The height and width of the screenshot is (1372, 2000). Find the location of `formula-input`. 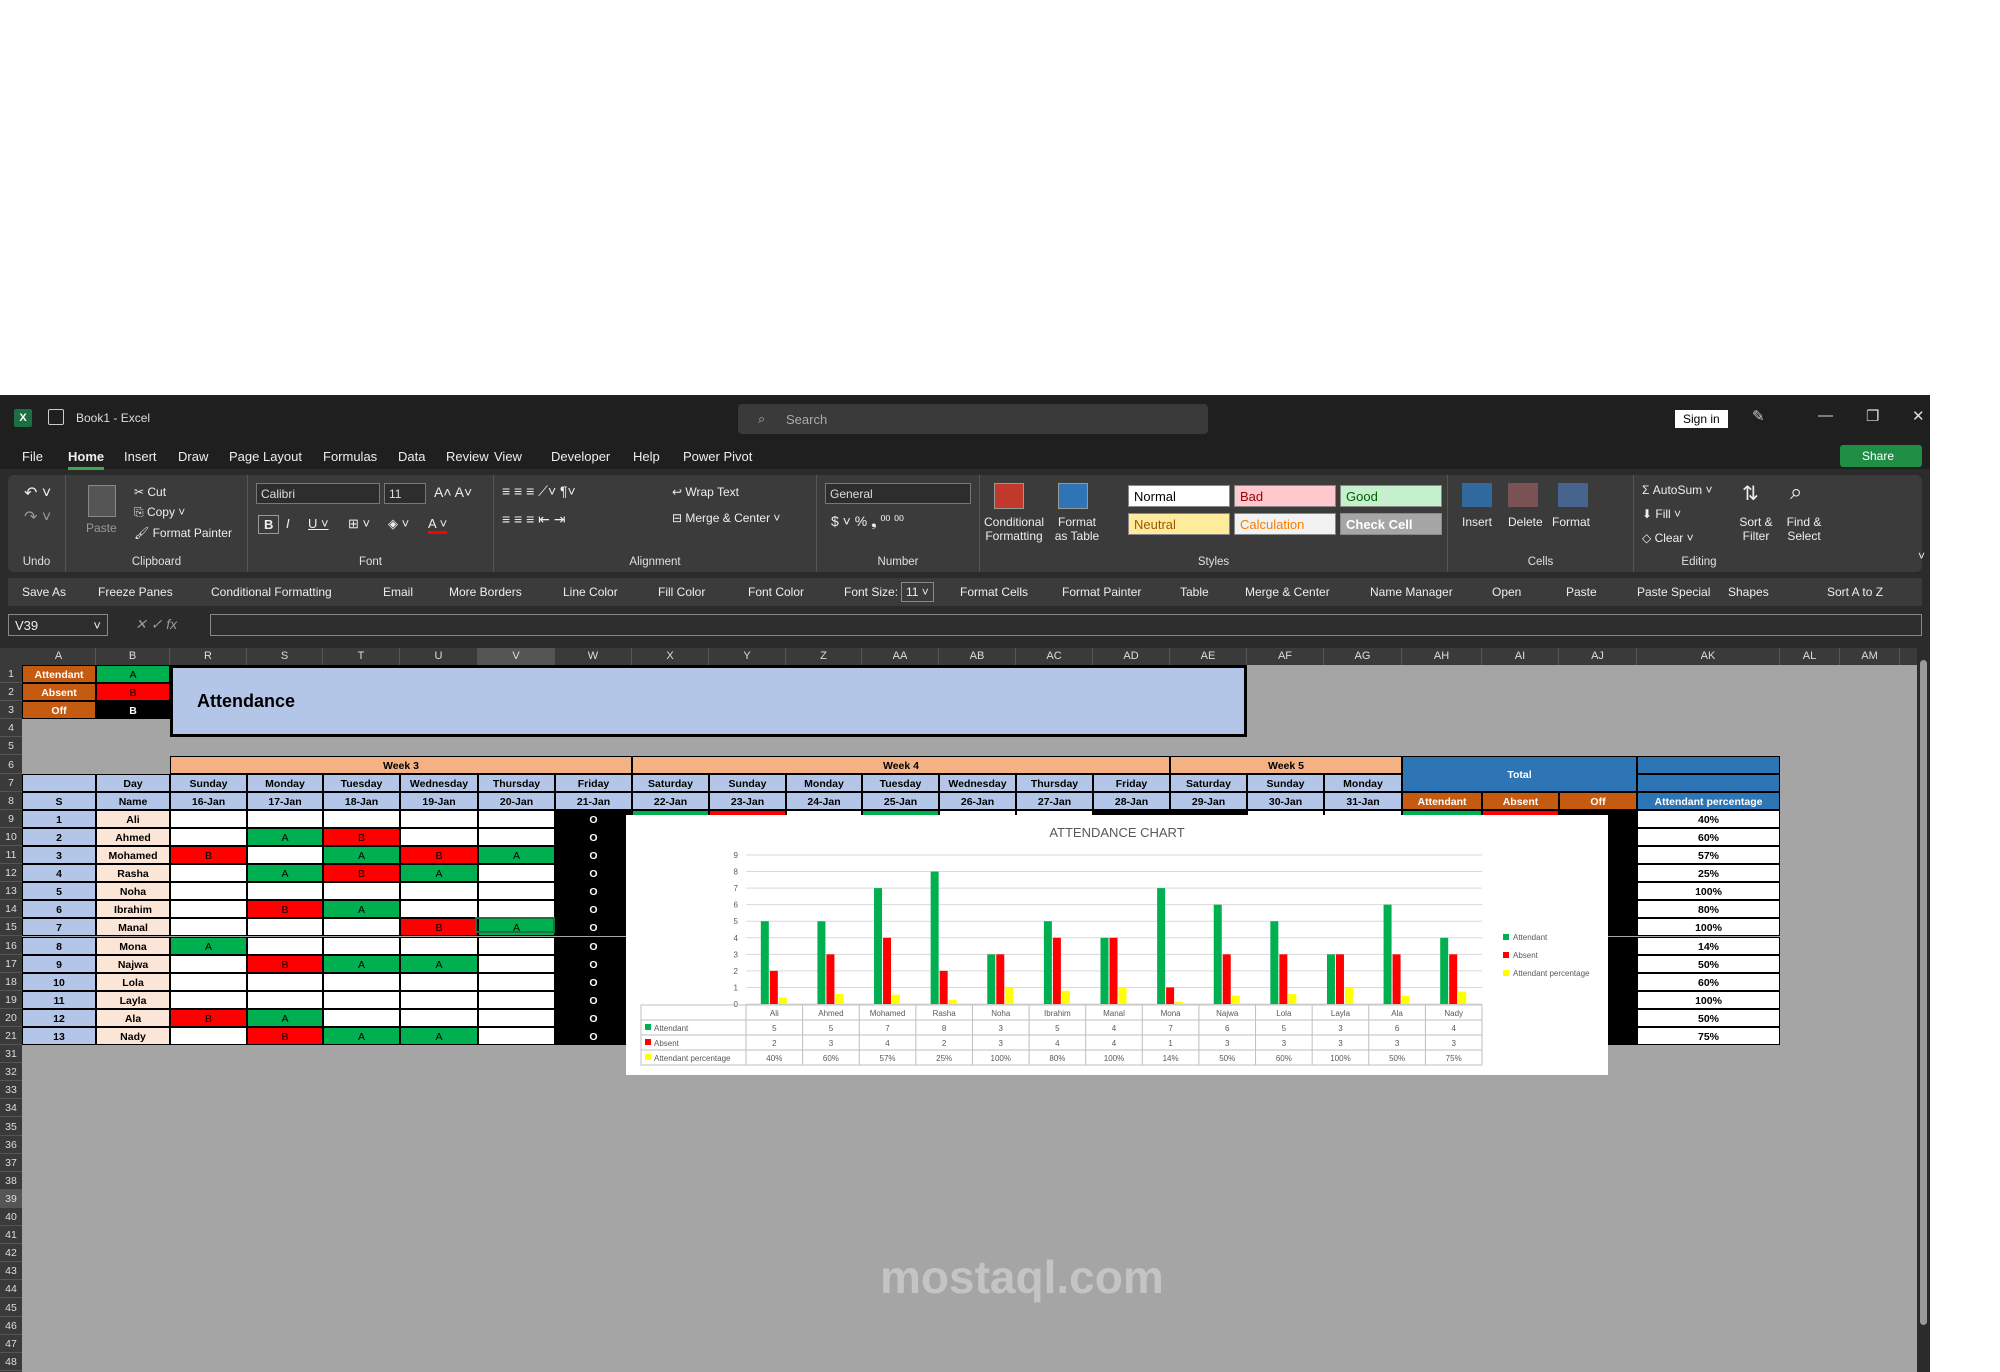

formula-input is located at coordinates (1066, 625).